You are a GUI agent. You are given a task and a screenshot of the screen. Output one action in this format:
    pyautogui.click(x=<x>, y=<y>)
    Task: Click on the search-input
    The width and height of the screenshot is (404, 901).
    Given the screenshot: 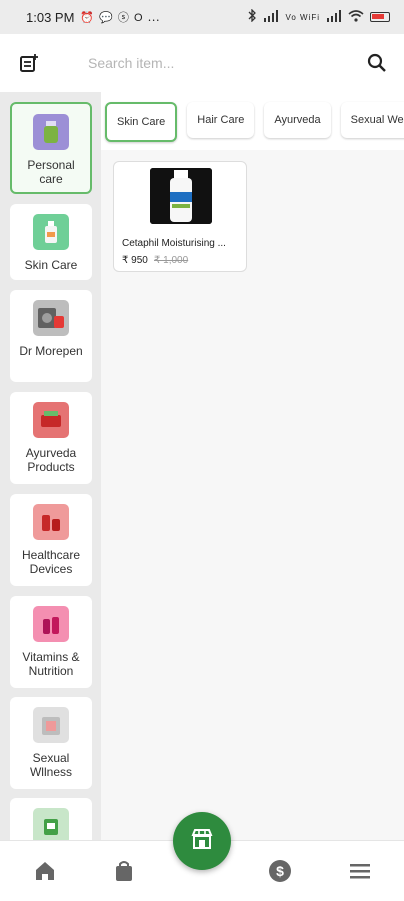 What is the action you would take?
    pyautogui.click(x=226, y=63)
    